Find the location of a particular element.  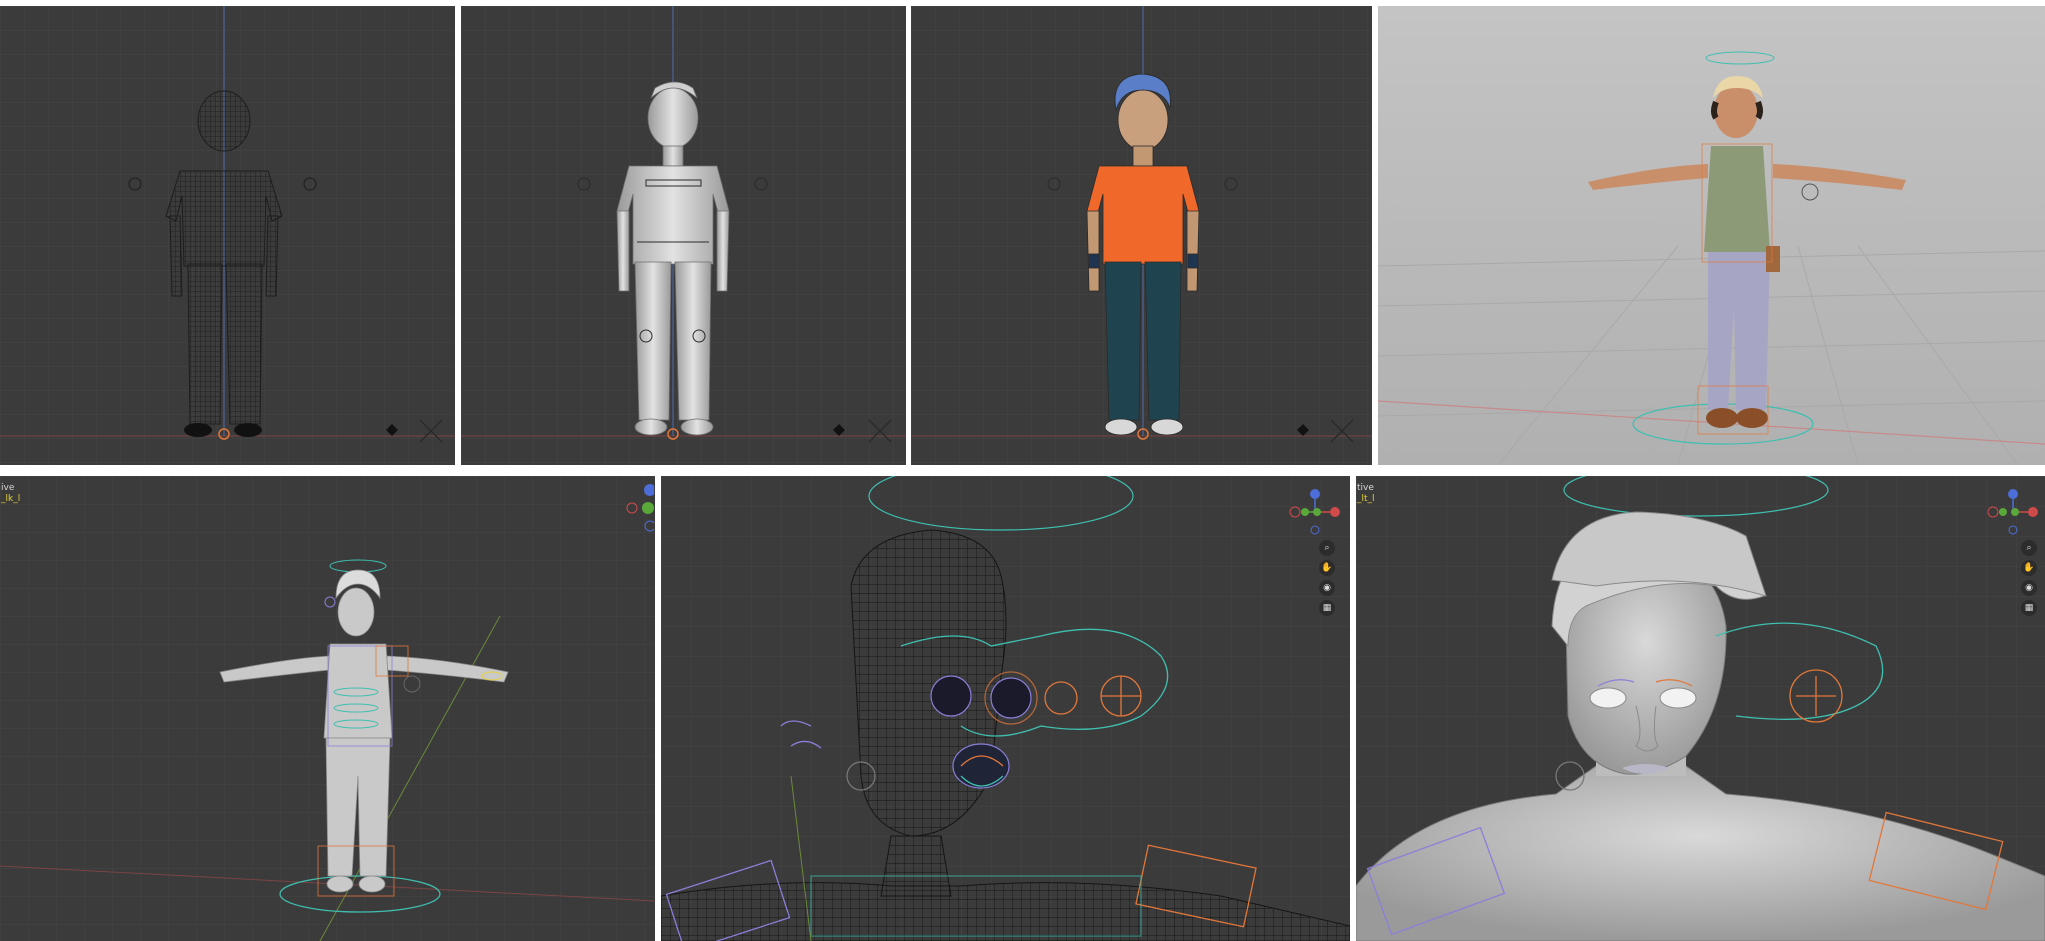

viewport-wireframe-front is located at coordinates (227, 235).